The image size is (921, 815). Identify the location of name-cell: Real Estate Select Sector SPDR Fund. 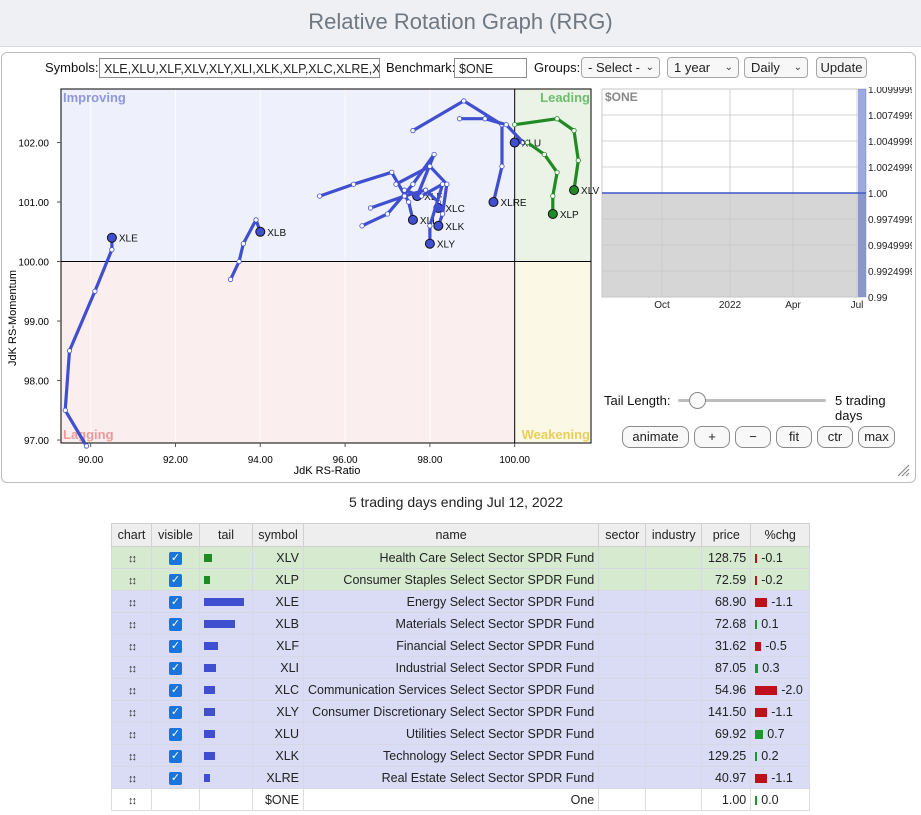
(451, 777).